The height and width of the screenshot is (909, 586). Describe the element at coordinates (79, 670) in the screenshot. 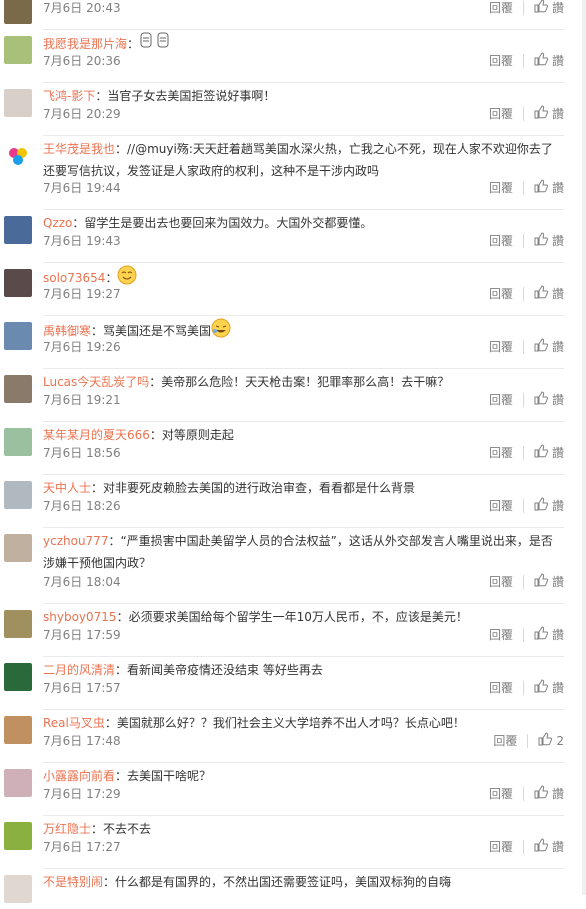

I see `user-name-link: 二月的风清清` at that location.